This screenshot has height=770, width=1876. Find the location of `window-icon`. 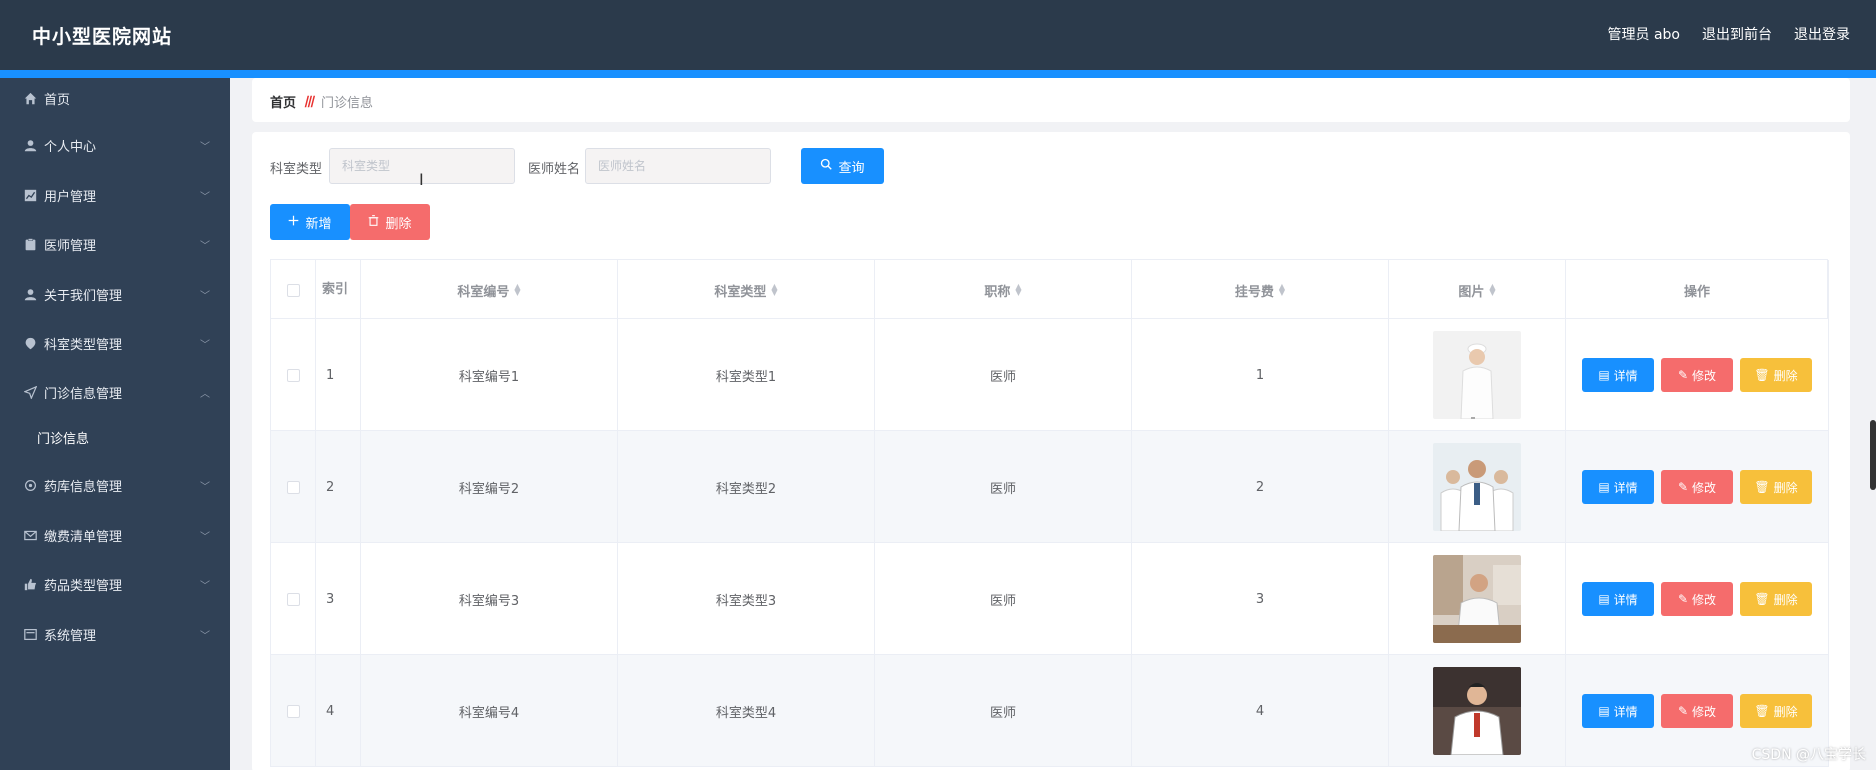

window-icon is located at coordinates (30, 634).